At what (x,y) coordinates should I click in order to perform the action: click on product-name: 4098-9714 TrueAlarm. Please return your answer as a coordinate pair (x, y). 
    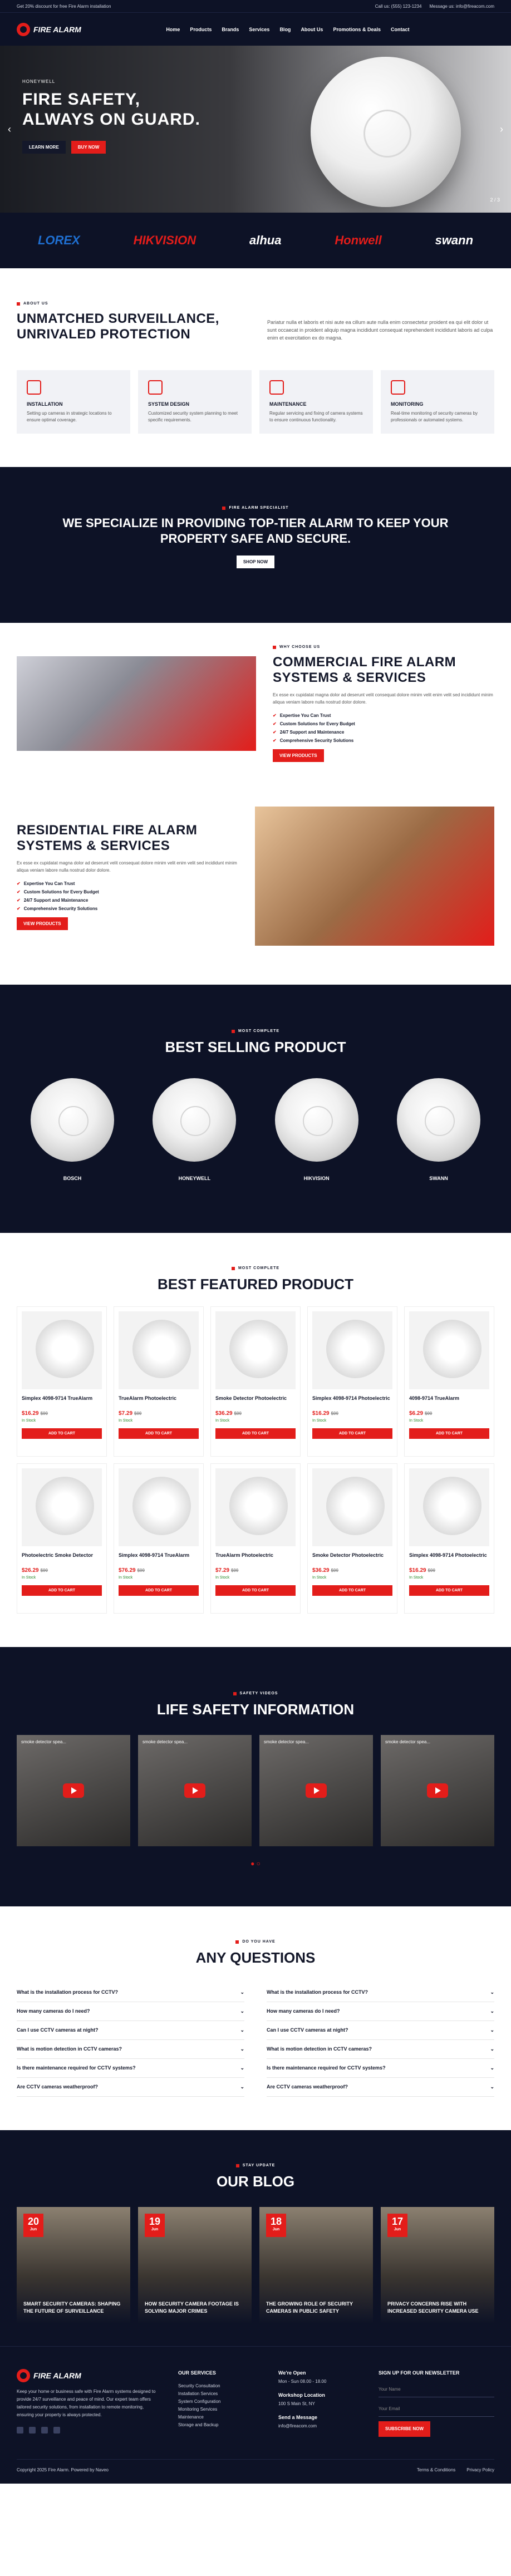
    Looking at the image, I should click on (449, 1401).